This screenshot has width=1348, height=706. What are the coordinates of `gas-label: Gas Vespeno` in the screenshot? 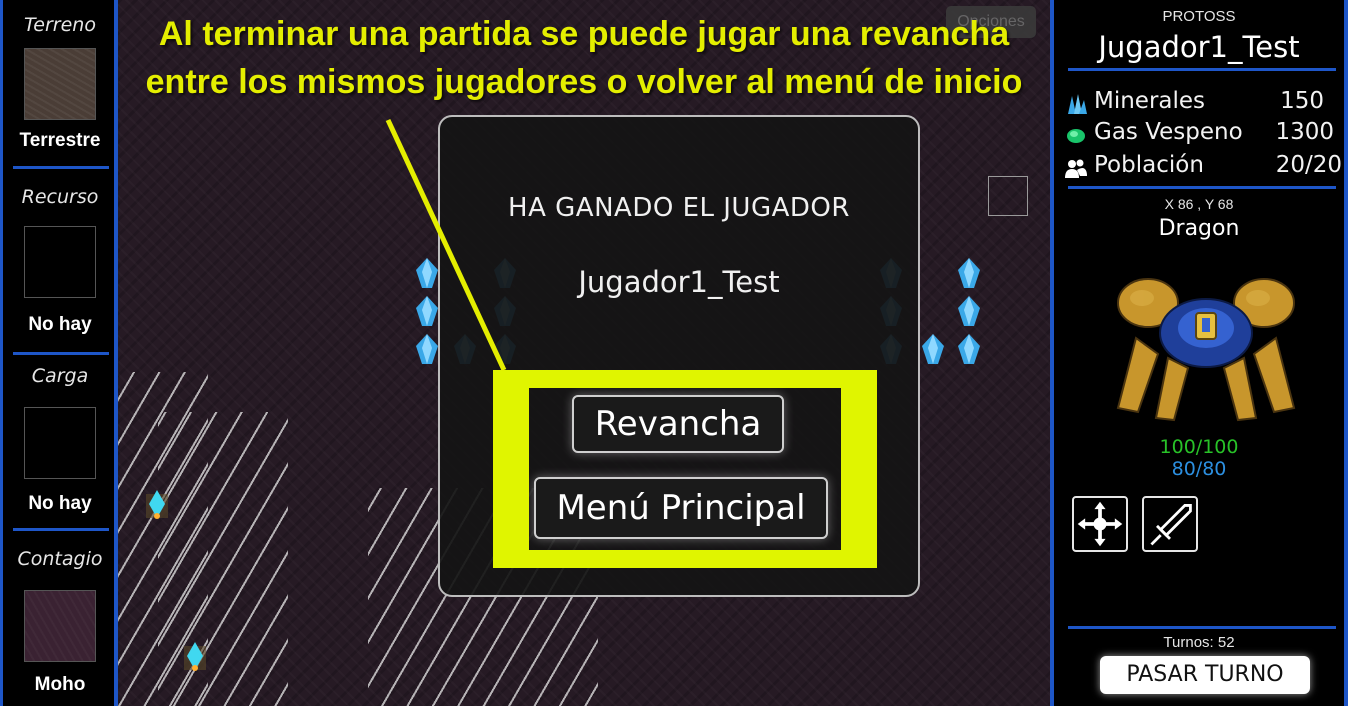 It's located at (1168, 132).